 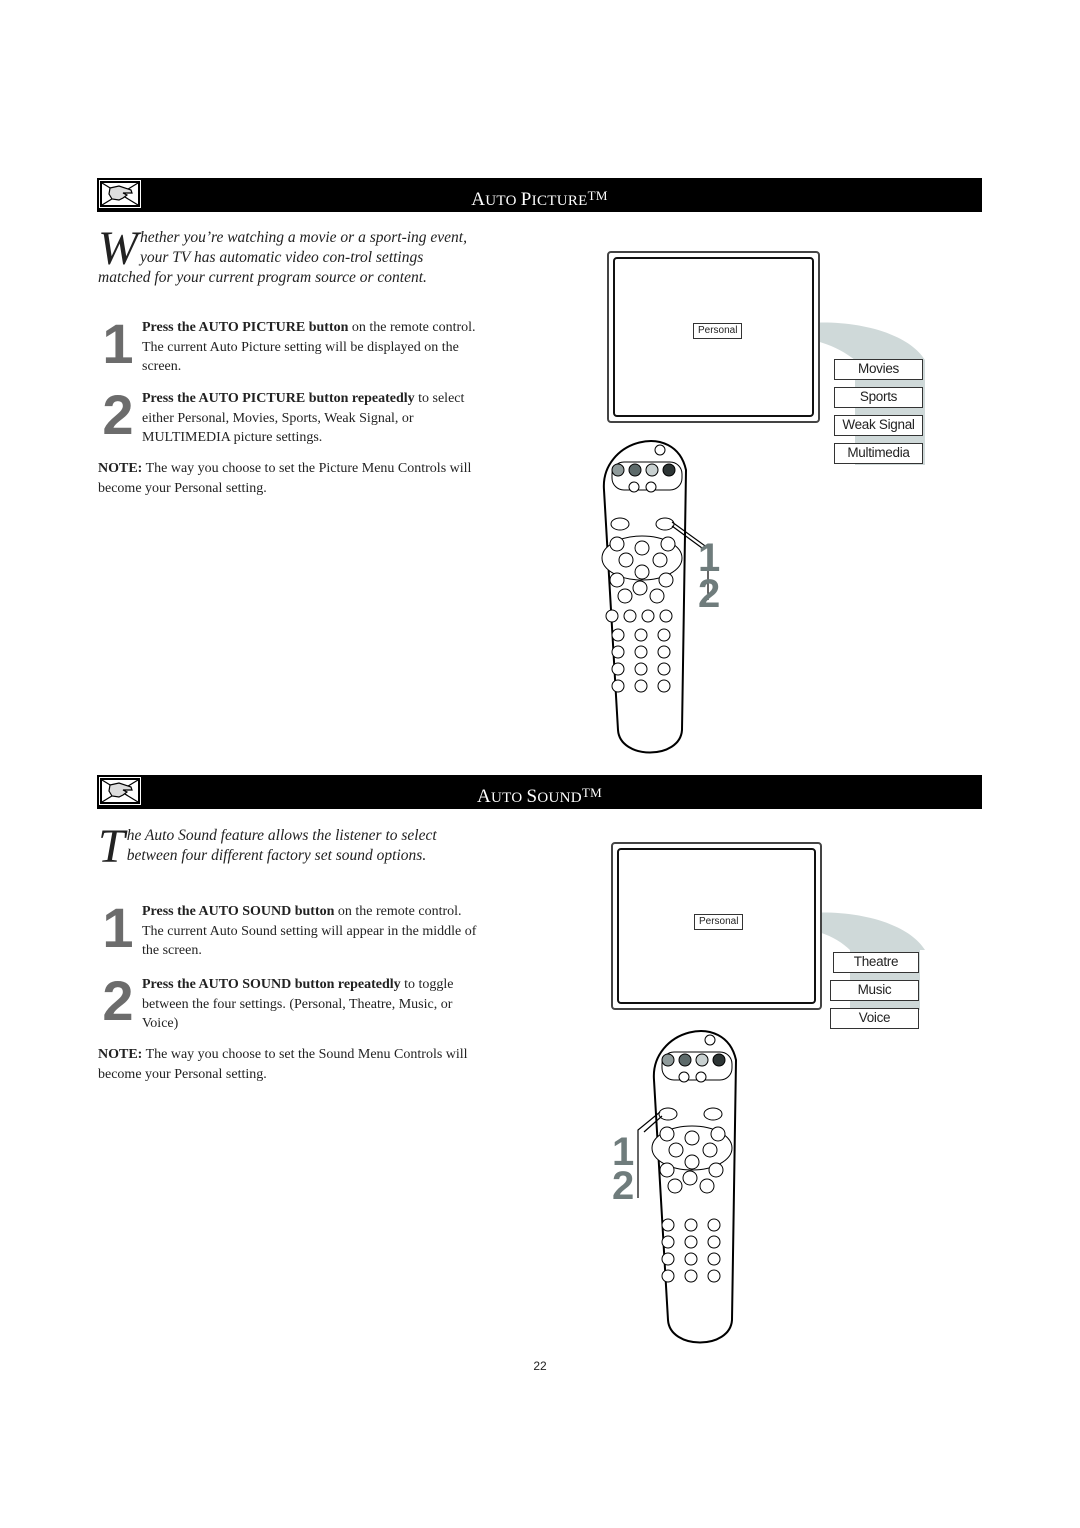 I want to click on option-weak-signal: Weak Signal, so click(x=878, y=425).